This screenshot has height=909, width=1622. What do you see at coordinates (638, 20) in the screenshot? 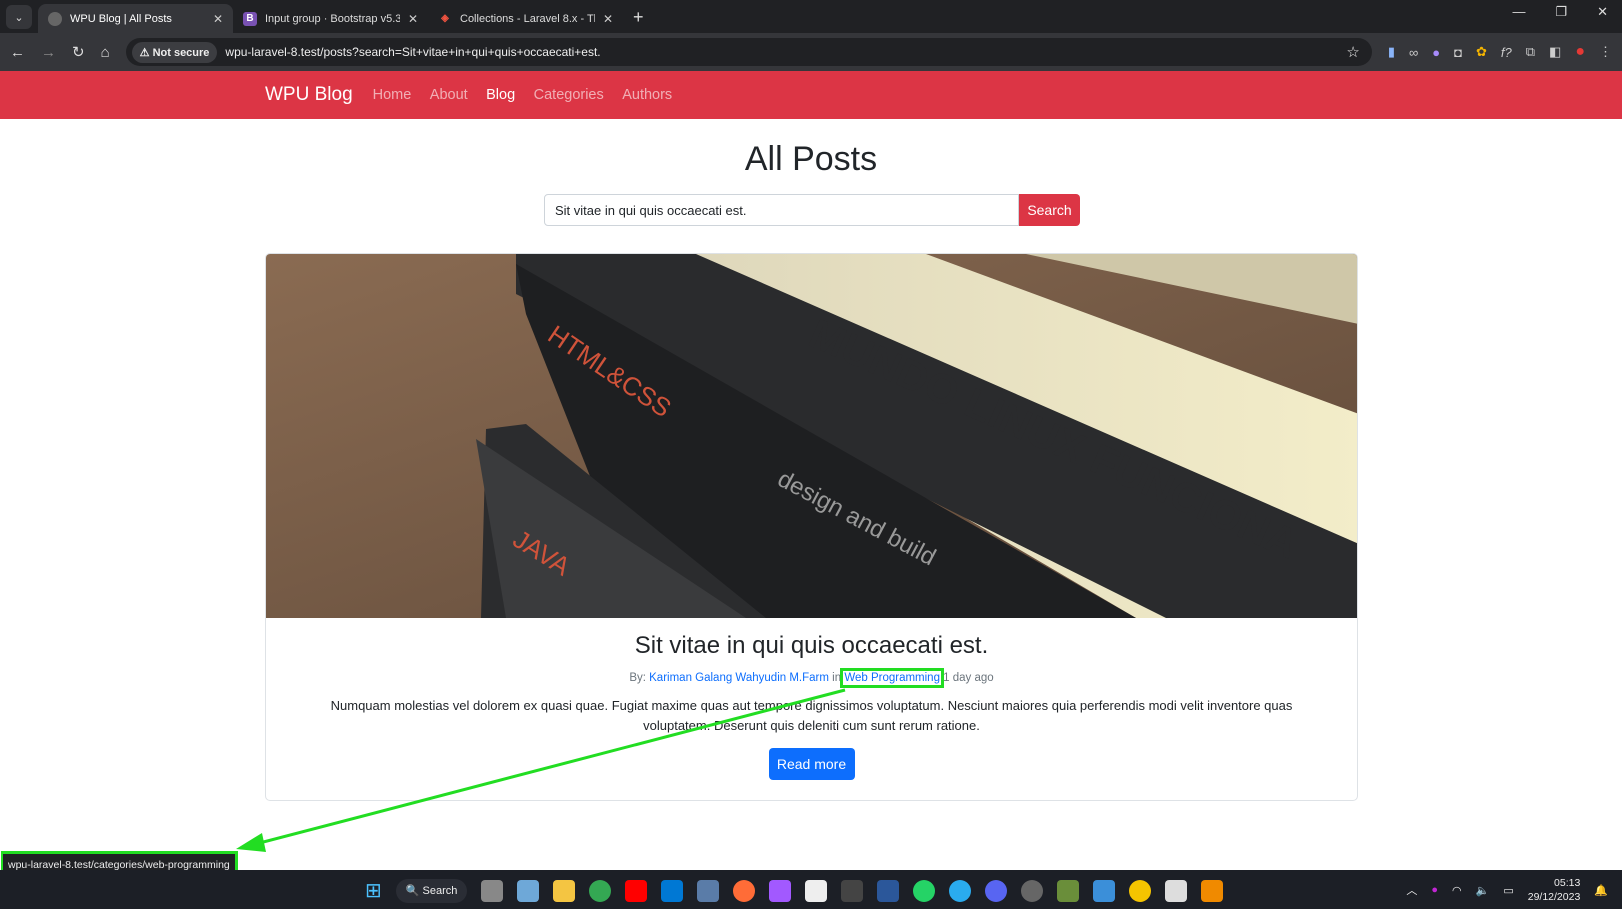
I see `new-tab-button: +` at bounding box center [638, 20].